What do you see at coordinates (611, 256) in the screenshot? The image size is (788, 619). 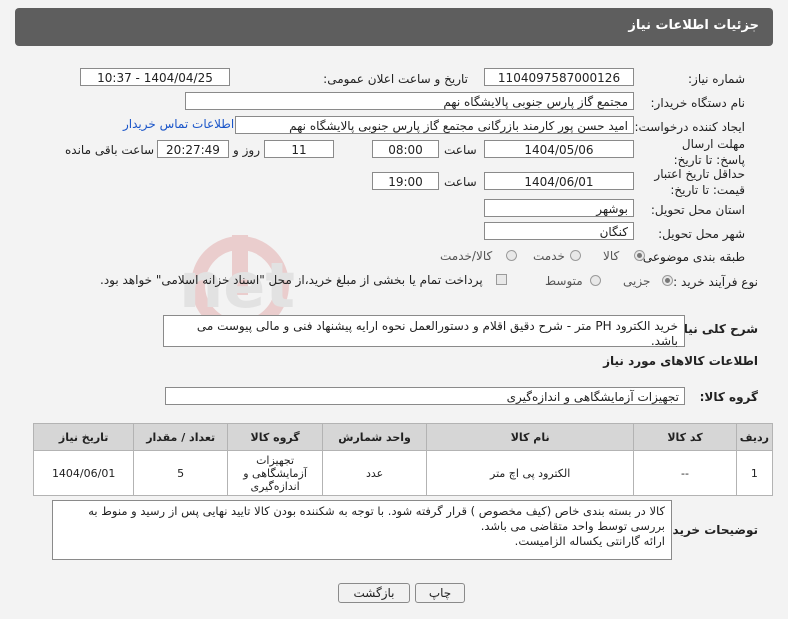 I see `category-goods-label: کالا` at bounding box center [611, 256].